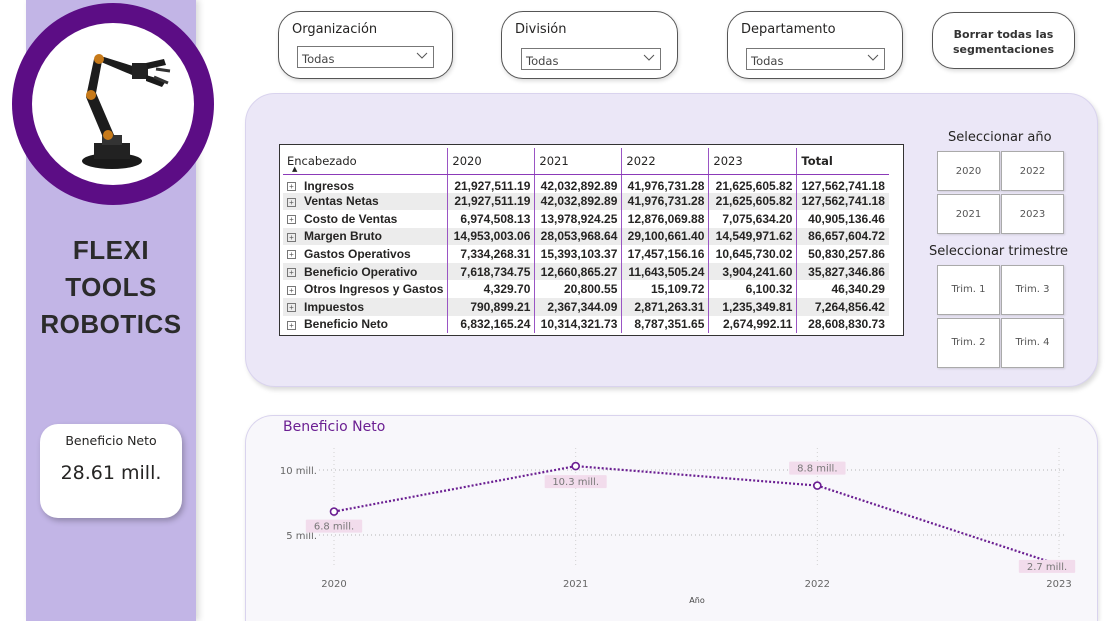 This screenshot has width=1113, height=621. What do you see at coordinates (842, 307) in the screenshot?
I see `table-cell: 7,264,856.42` at bounding box center [842, 307].